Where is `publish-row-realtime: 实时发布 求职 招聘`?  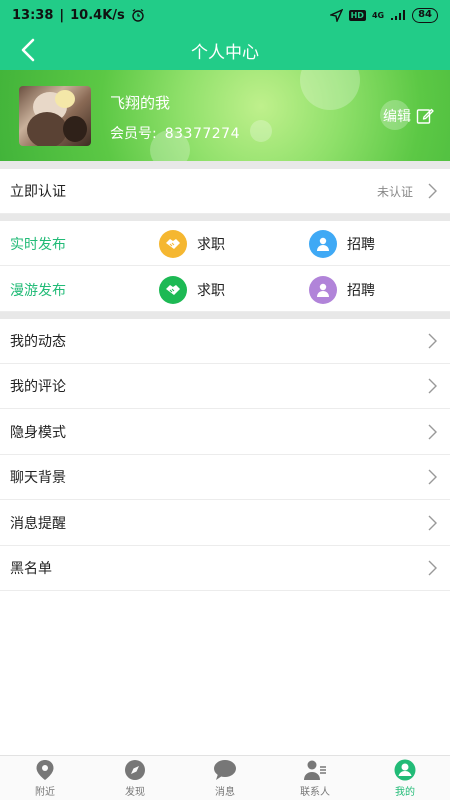 publish-row-realtime: 实时发布 求职 招聘 is located at coordinates (225, 243).